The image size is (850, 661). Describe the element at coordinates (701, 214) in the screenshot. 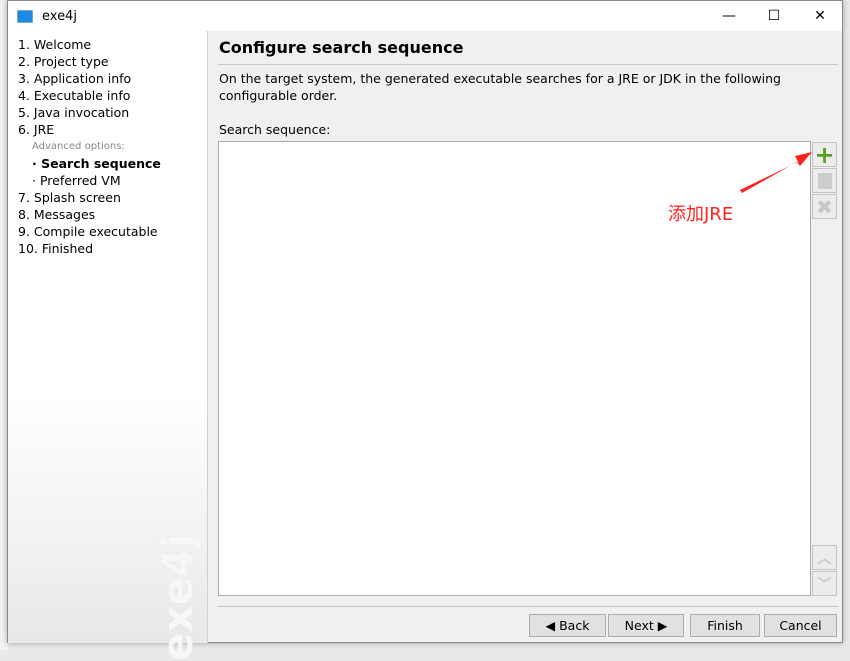

I see `annotation-text: 添加JRE` at that location.